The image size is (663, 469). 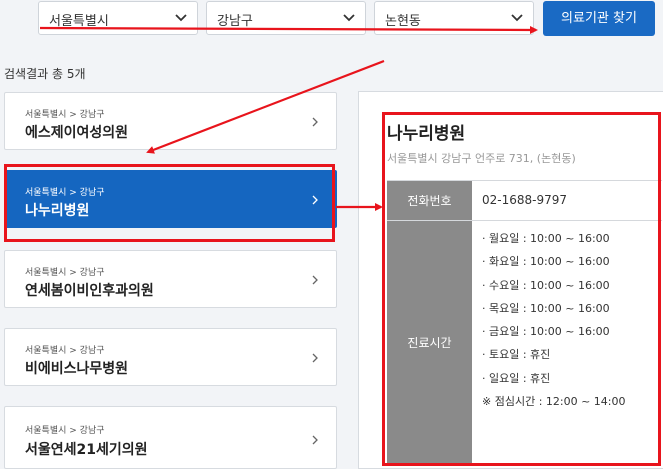 What do you see at coordinates (454, 18) in the screenshot?
I see `dong-select: 논현동` at bounding box center [454, 18].